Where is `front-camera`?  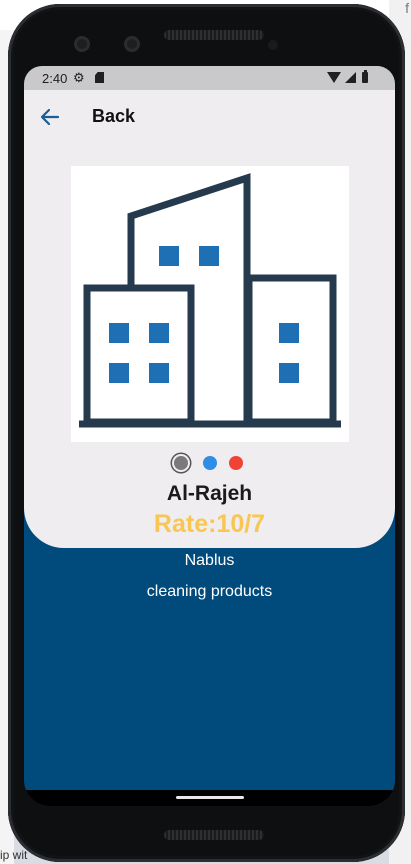 front-camera is located at coordinates (82, 44).